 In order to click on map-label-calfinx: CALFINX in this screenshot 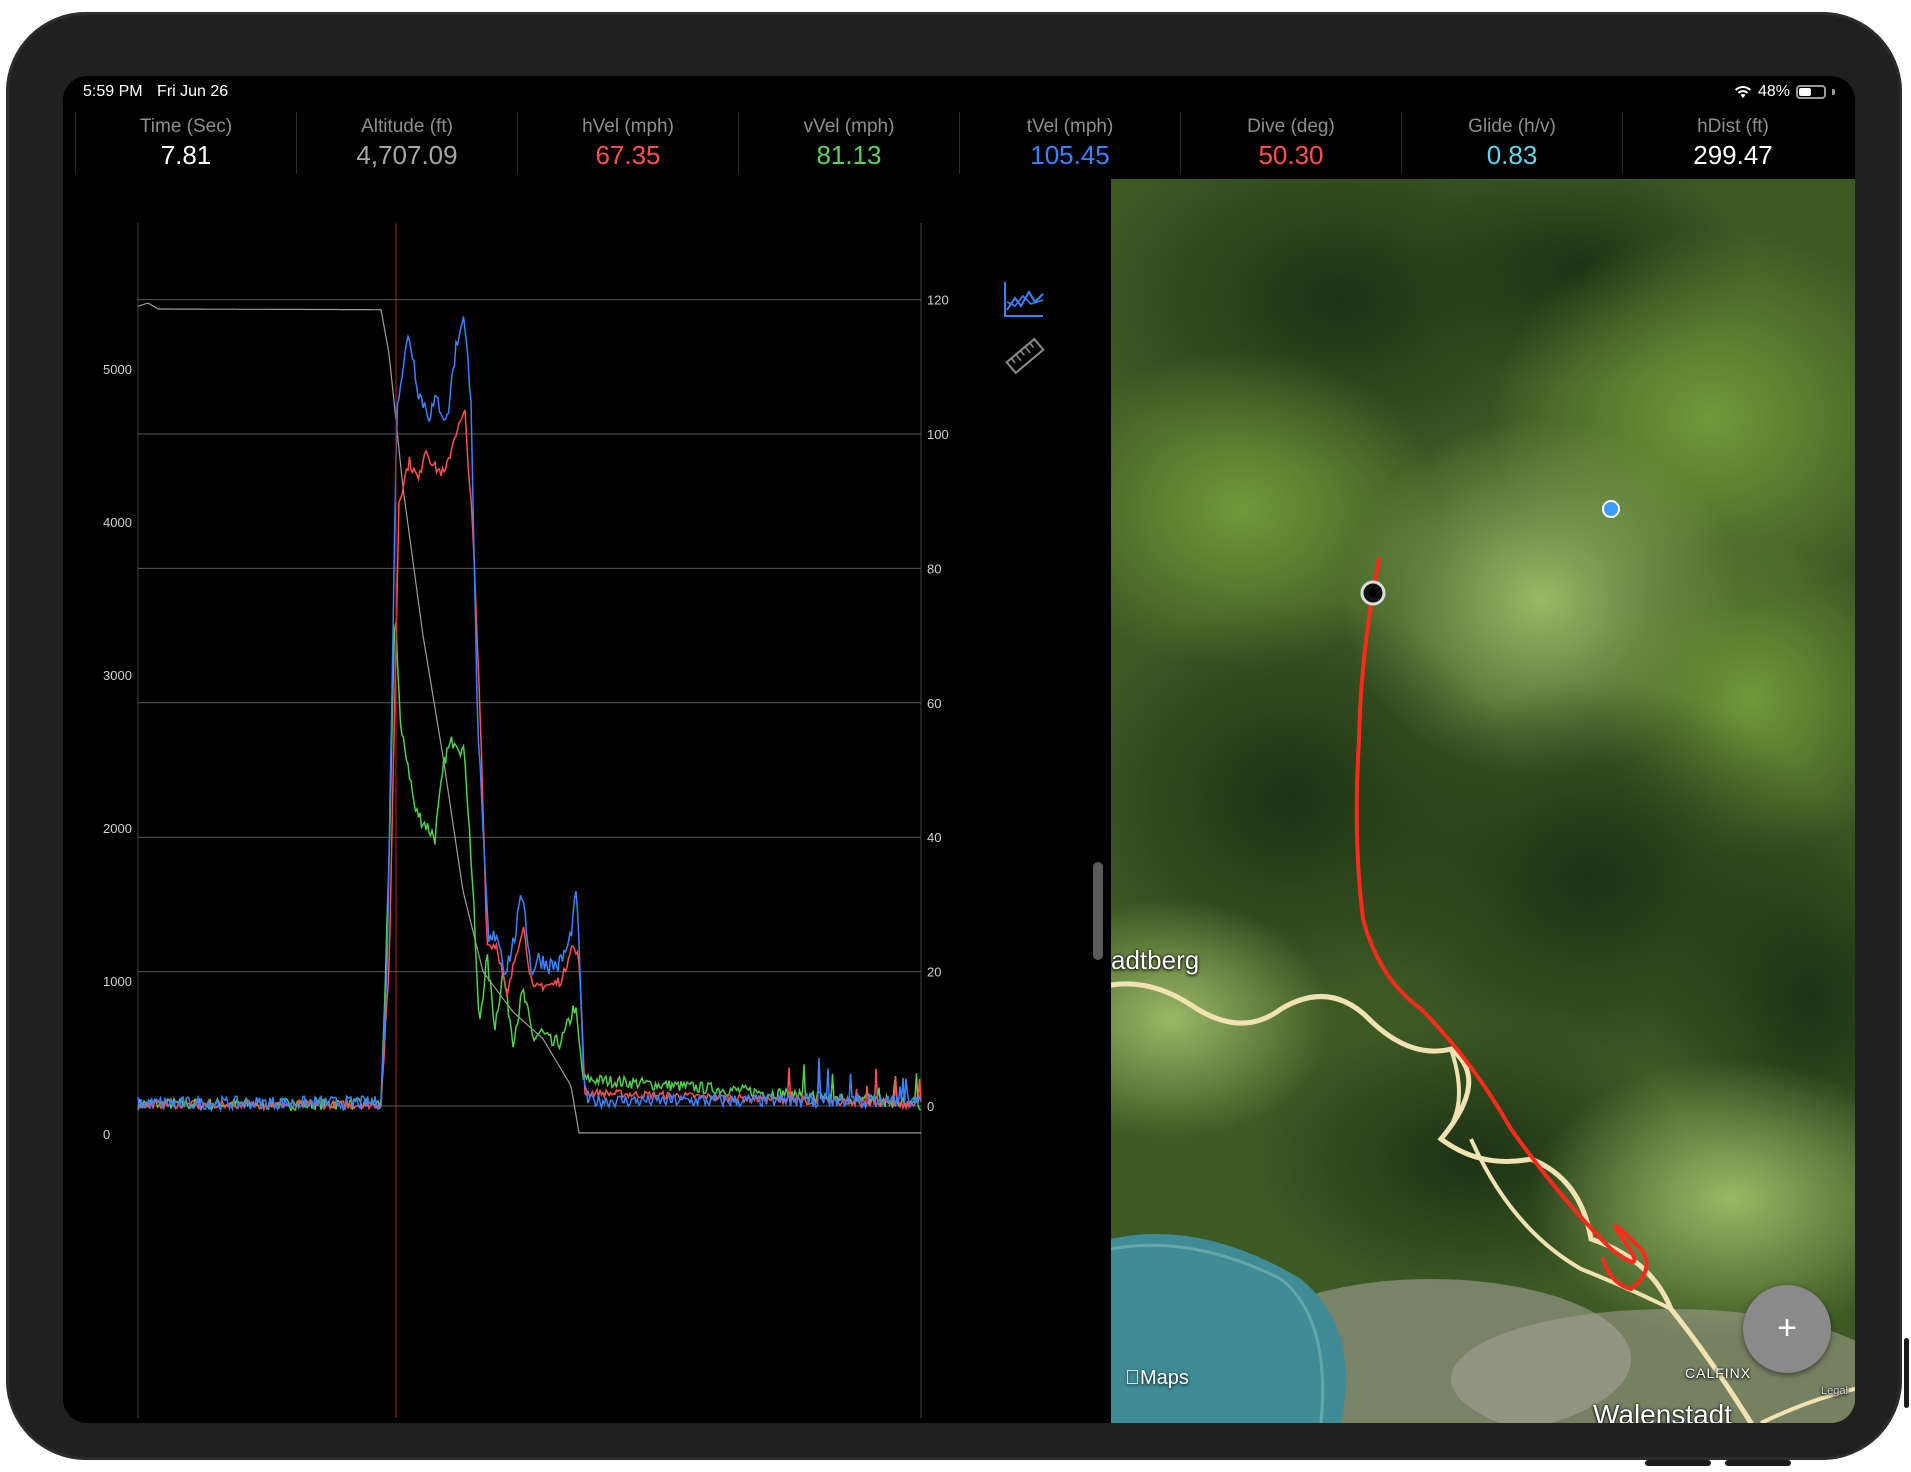, I will do `click(1718, 1373)`.